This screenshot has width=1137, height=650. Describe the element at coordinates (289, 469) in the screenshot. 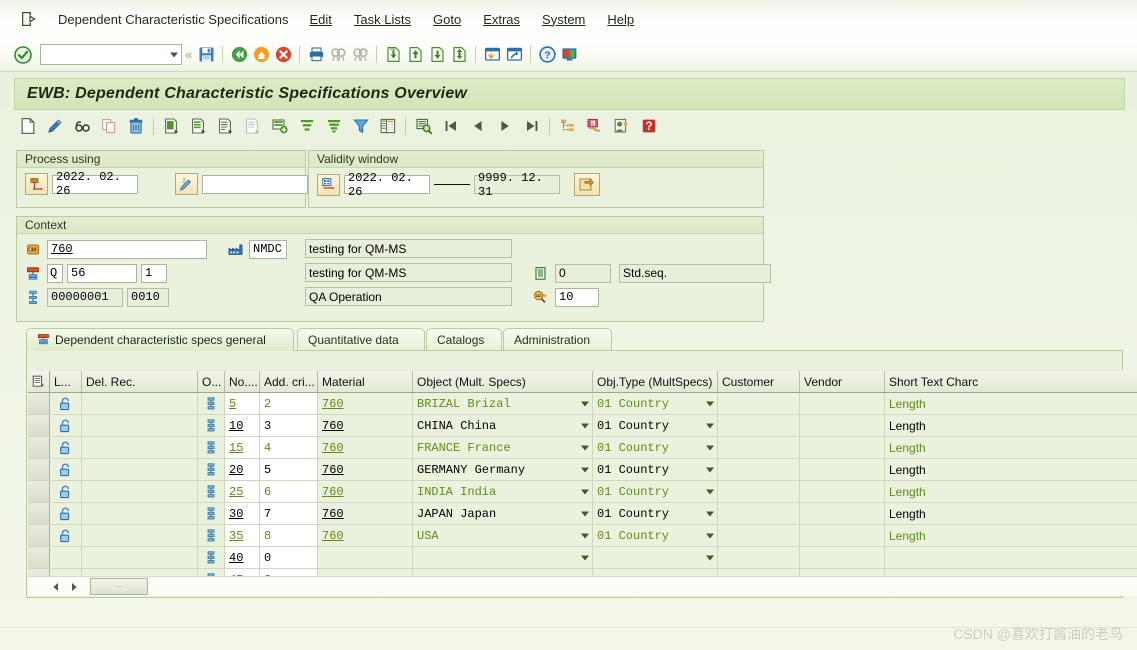

I see `cell-addcri: 5` at that location.